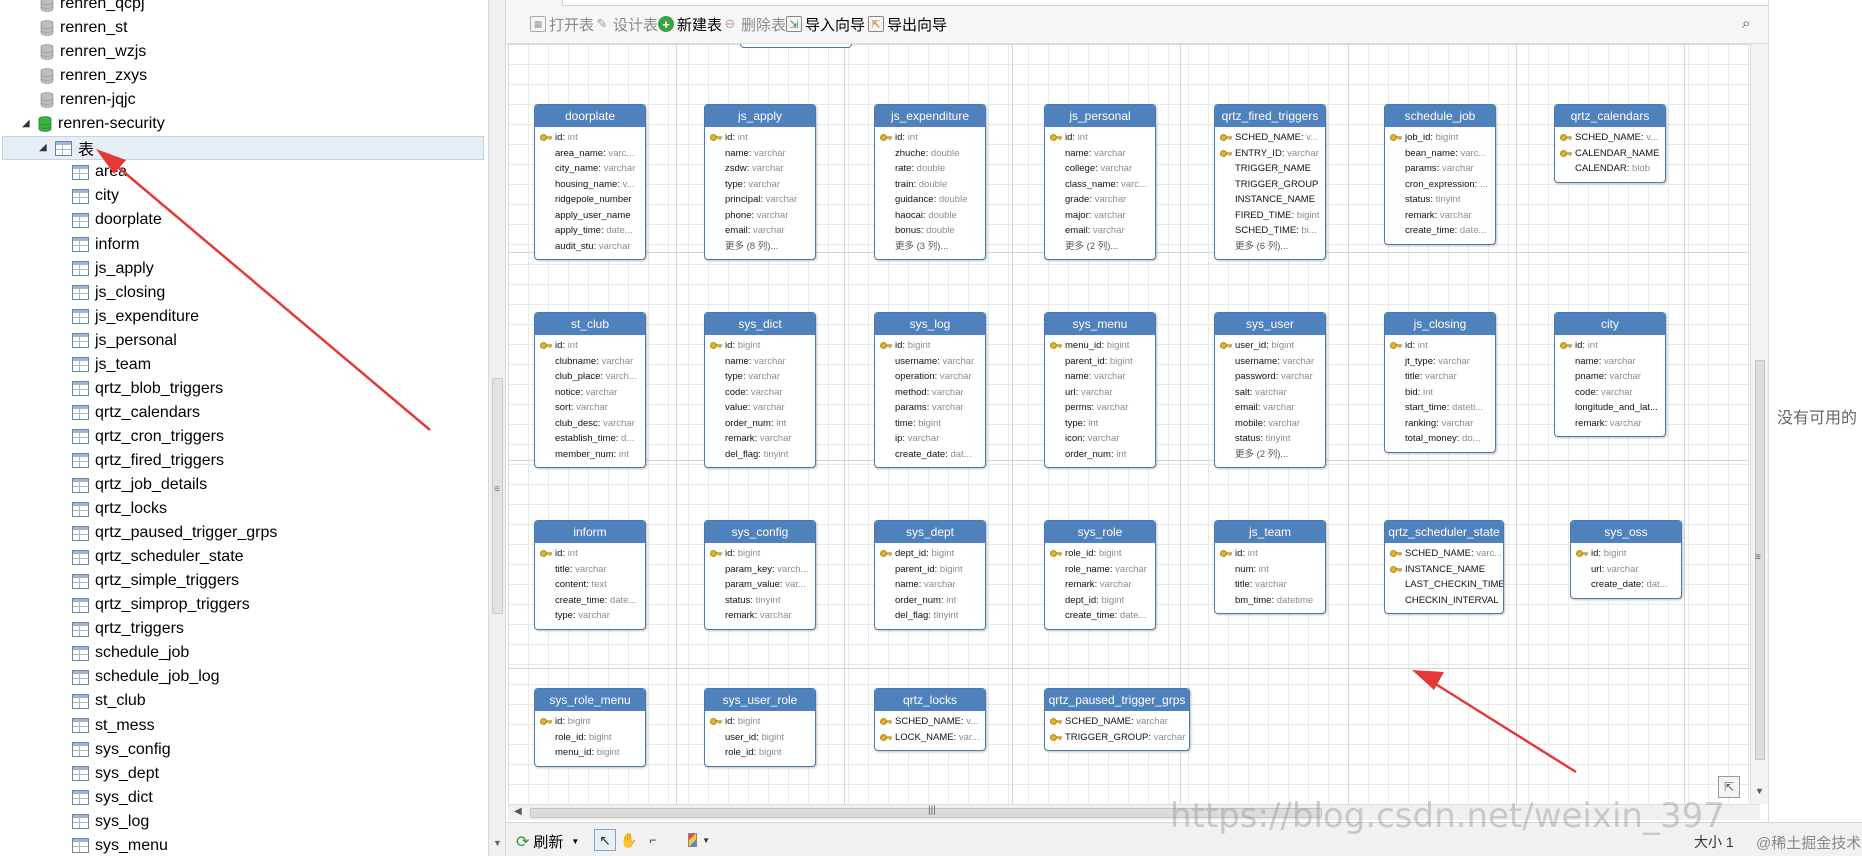 The image size is (1862, 856). Describe the element at coordinates (148, 437) in the screenshot. I see `tree-item-table: qrtz_cron_triggers` at that location.